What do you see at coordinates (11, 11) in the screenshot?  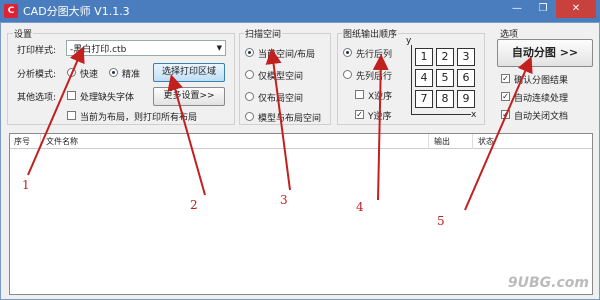 I see `app-icon: C` at bounding box center [11, 11].